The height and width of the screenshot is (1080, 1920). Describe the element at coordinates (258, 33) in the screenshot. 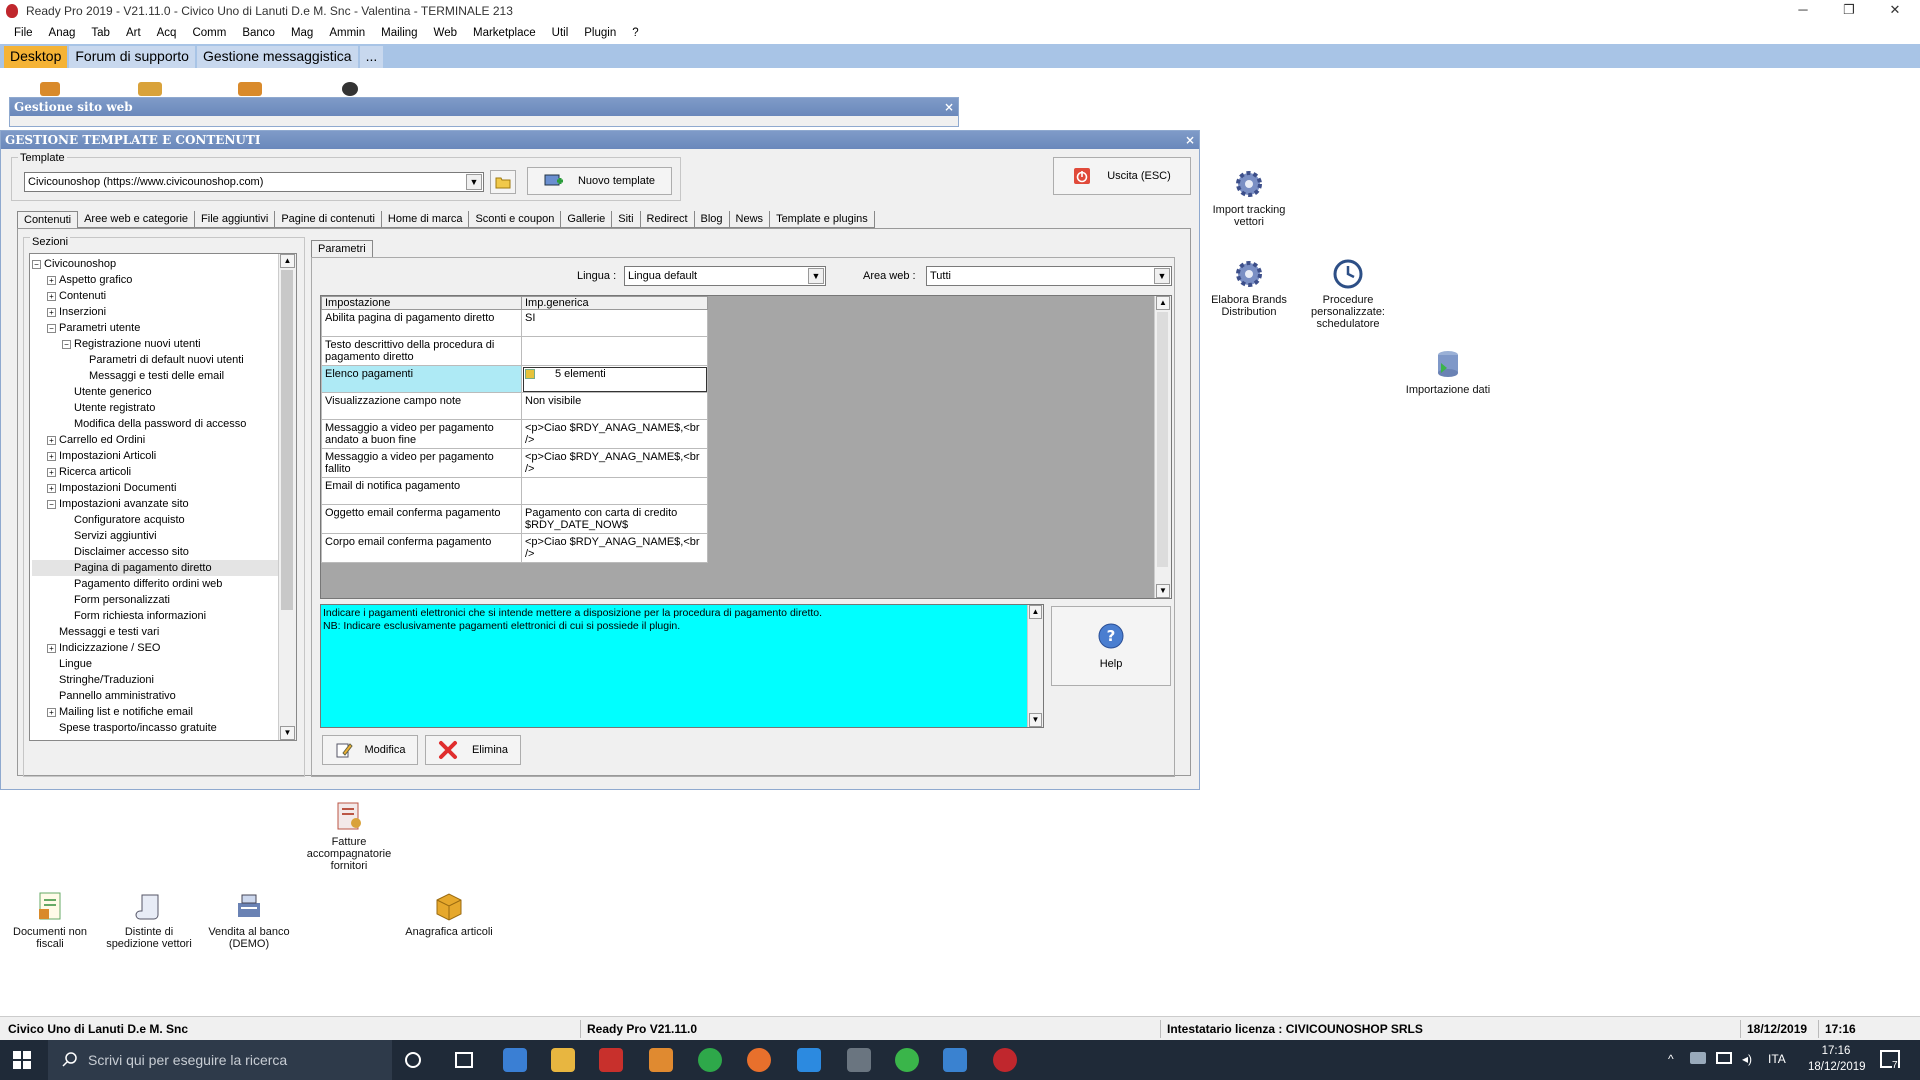

I see `menu-banco: Banco` at that location.